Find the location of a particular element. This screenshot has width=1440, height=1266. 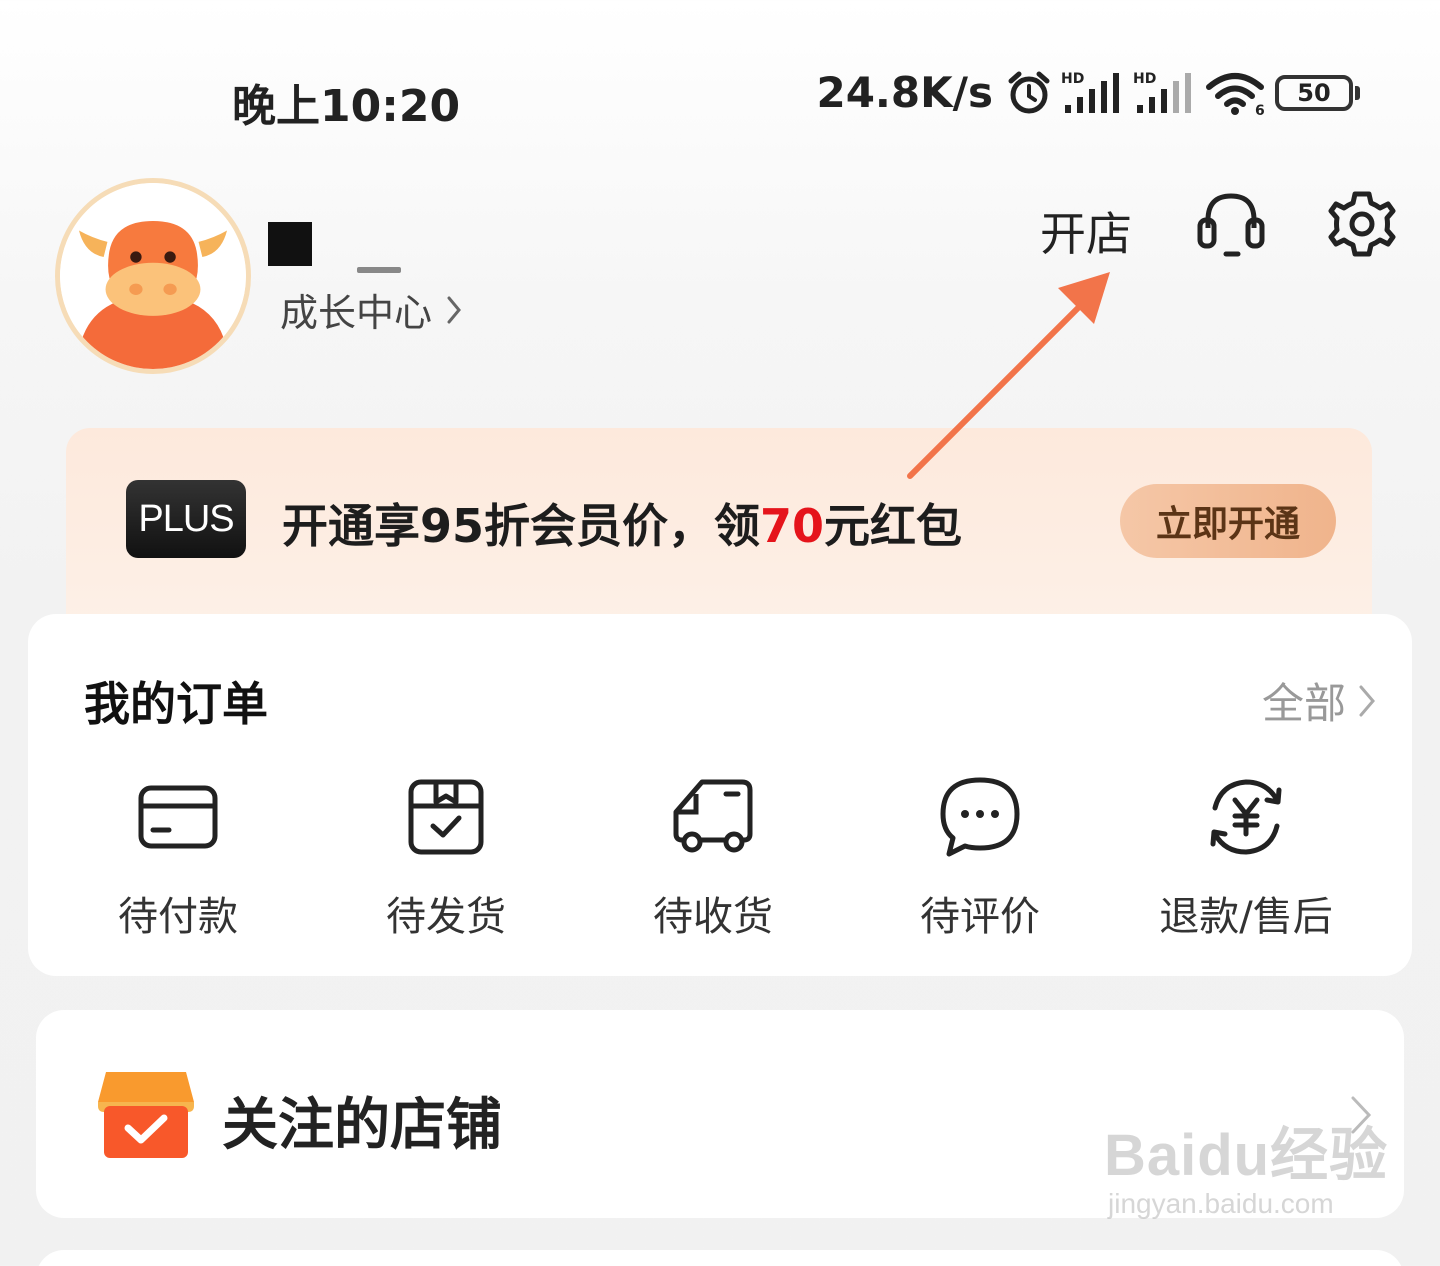

store-icon is located at coordinates (146, 1115).